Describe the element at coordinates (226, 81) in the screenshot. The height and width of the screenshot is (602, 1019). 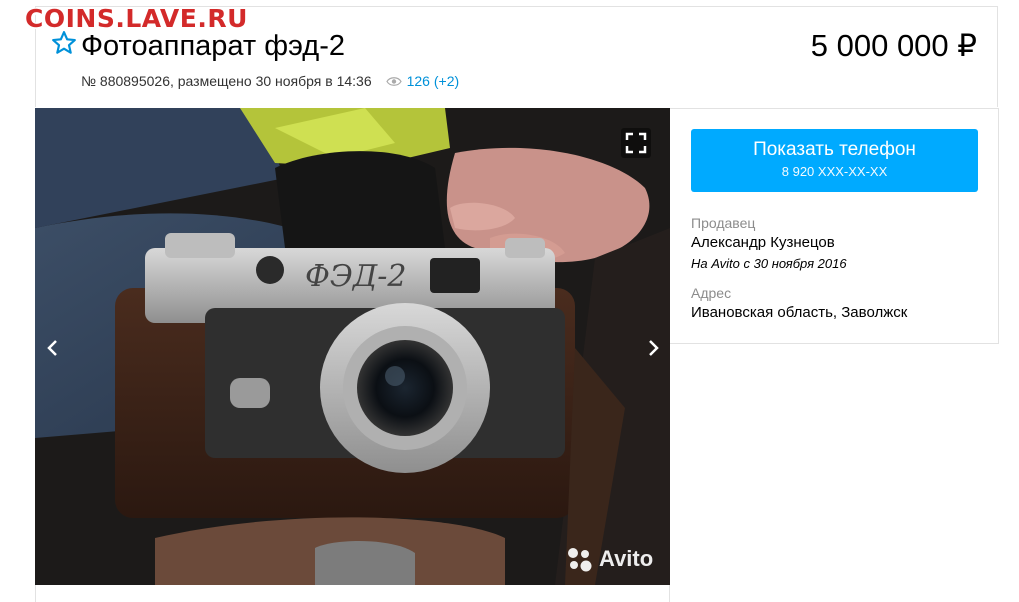
I see `listing-id-date: № 880895026, размещено 30 ноября в 14:36` at that location.